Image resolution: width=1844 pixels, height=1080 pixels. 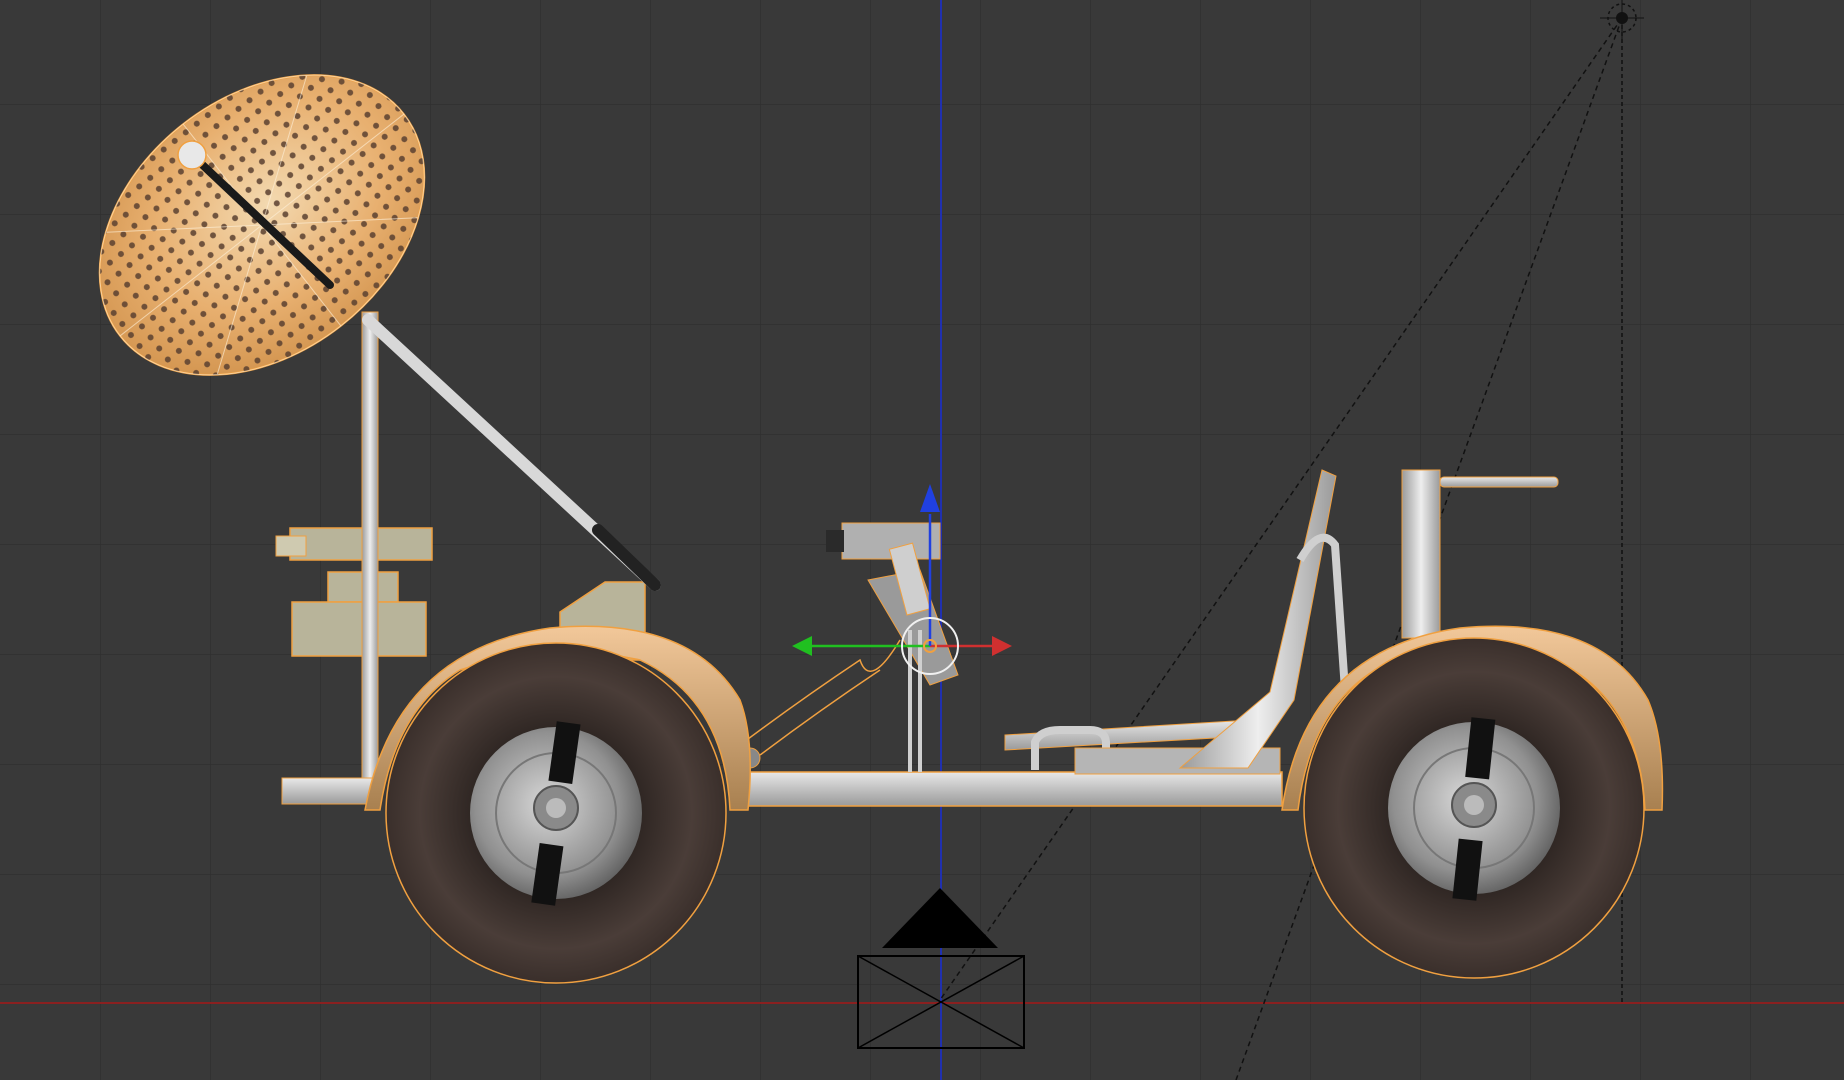 What do you see at coordinates (1499, 482) in the screenshot?
I see `rear-handle` at bounding box center [1499, 482].